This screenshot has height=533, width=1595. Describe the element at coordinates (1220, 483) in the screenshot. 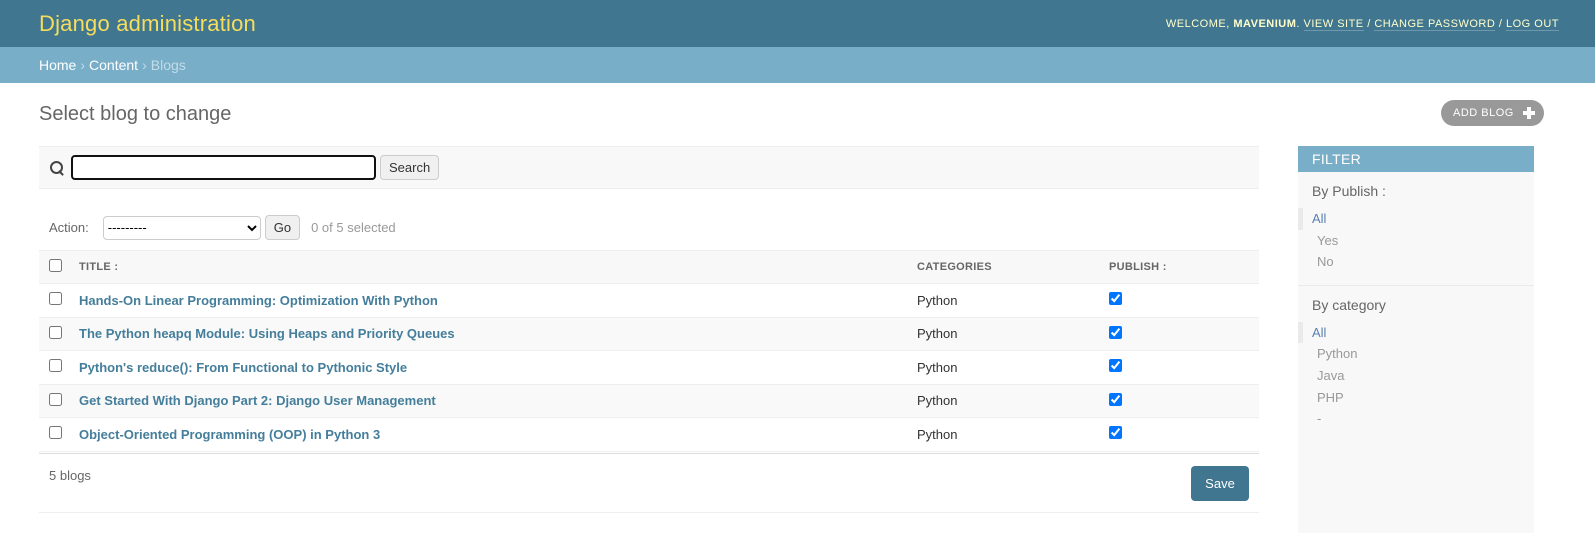

I see `save-button: Save` at that location.